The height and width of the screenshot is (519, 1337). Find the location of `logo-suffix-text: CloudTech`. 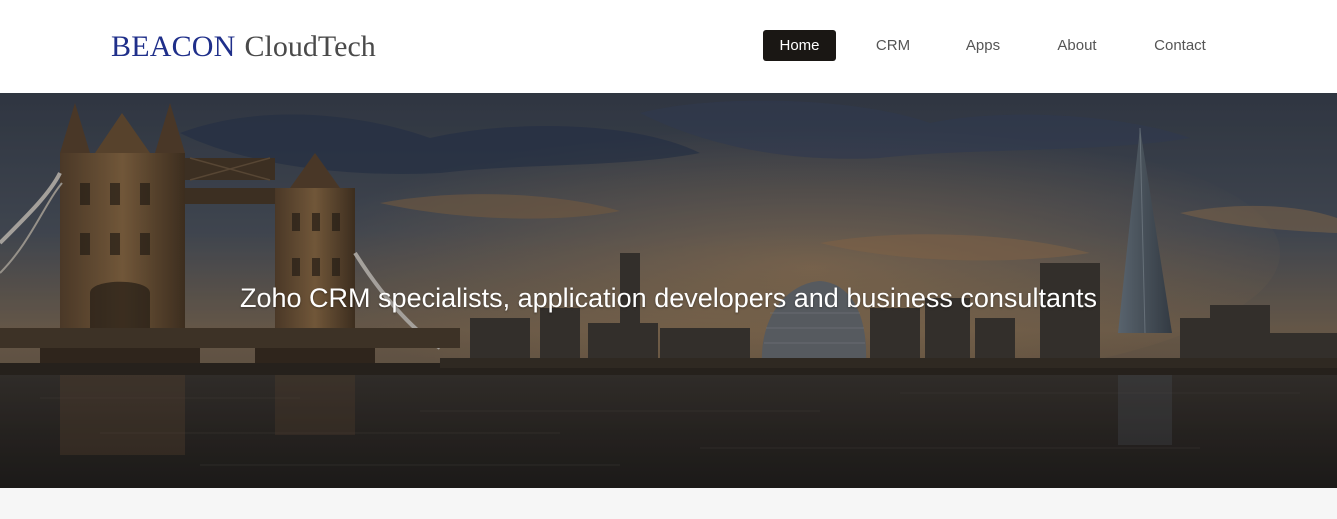

logo-suffix-text: CloudTech is located at coordinates (310, 46).